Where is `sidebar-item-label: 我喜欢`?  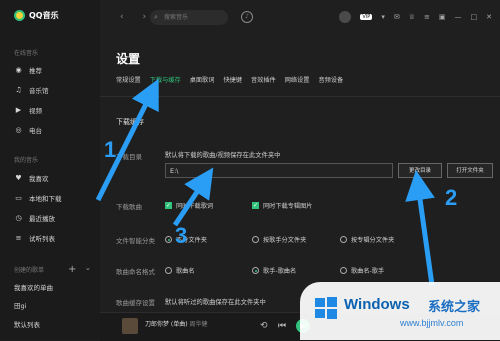
sidebar-item-label: 我喜欢 is located at coordinates (39, 179).